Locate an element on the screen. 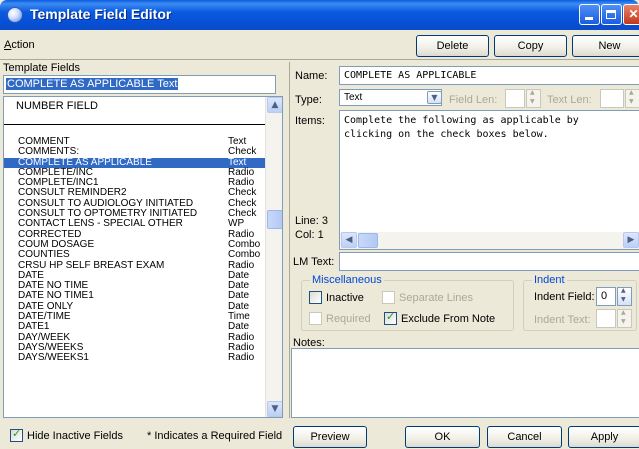  exclude-from-note-label: Exclude From Note is located at coordinates (448, 319).